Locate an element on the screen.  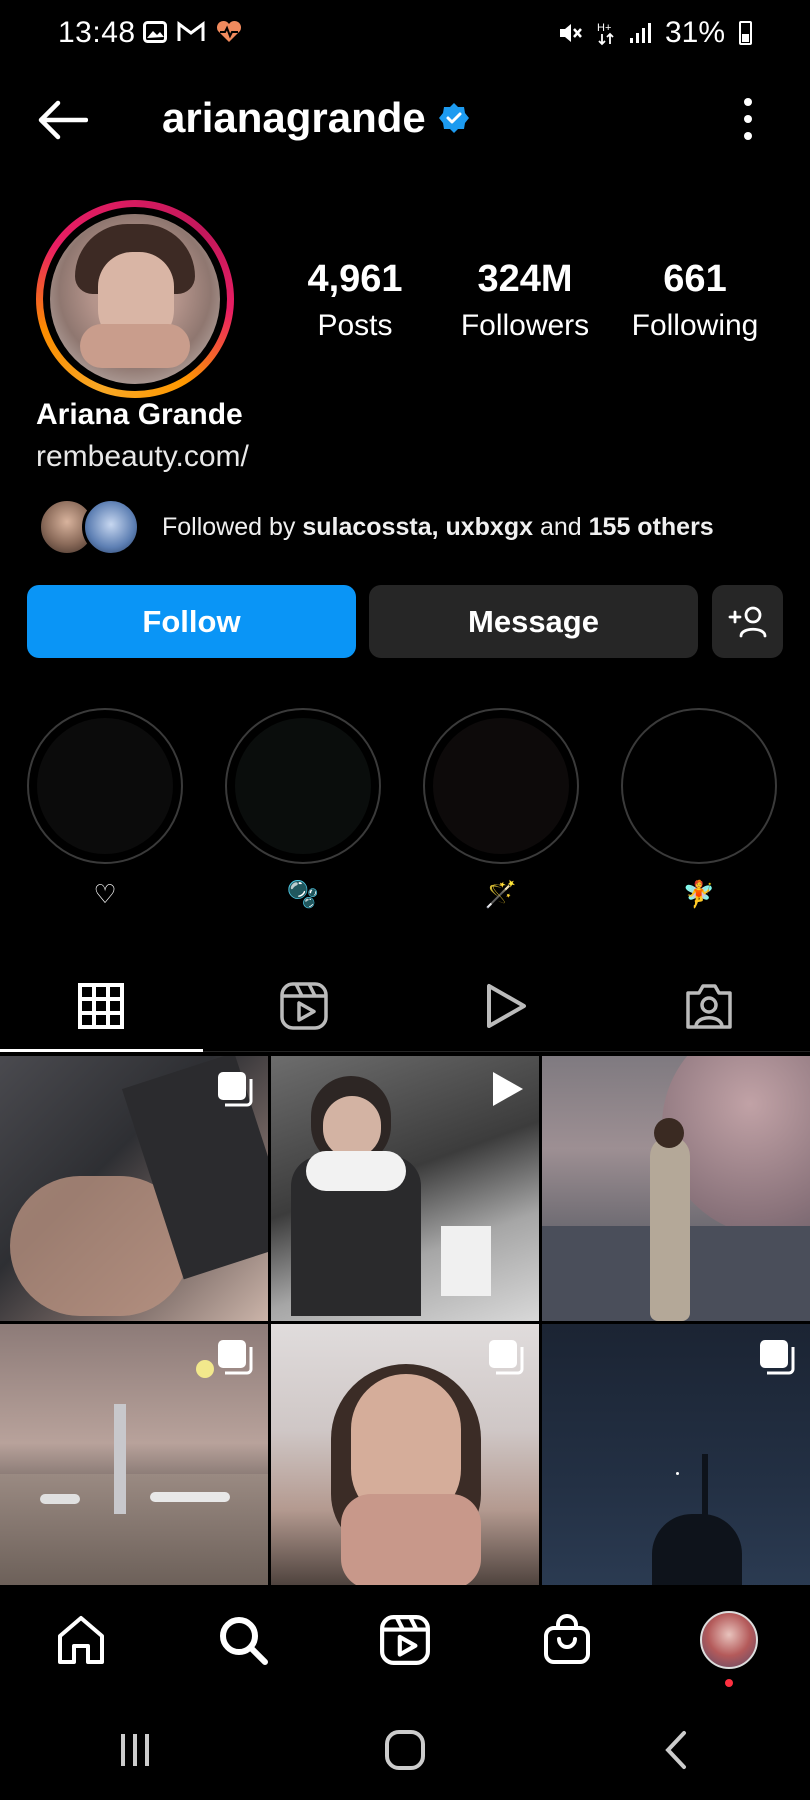
nav-profile is located at coordinates (729, 1640).